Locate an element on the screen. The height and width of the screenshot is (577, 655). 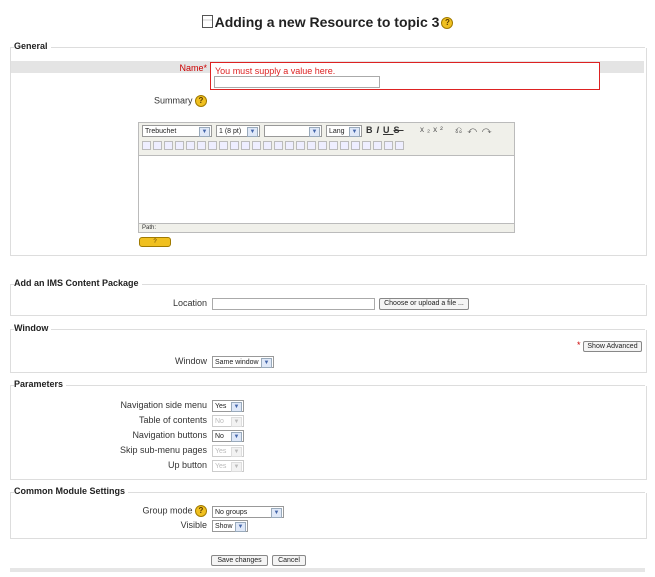
align-left-icon is located at coordinates (146, 146).